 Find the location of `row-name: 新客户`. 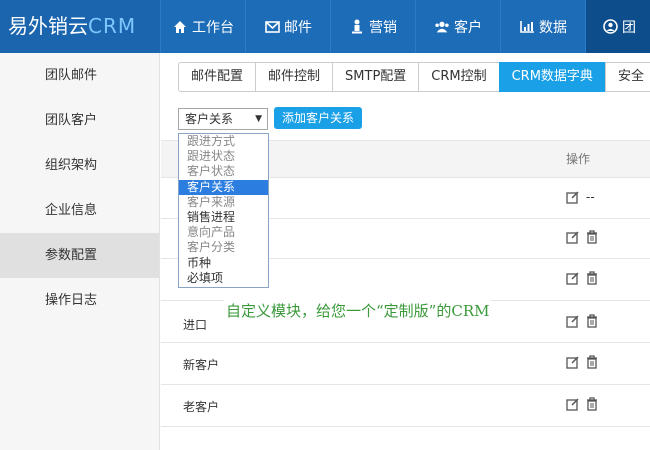

row-name: 新客户 is located at coordinates (201, 365).